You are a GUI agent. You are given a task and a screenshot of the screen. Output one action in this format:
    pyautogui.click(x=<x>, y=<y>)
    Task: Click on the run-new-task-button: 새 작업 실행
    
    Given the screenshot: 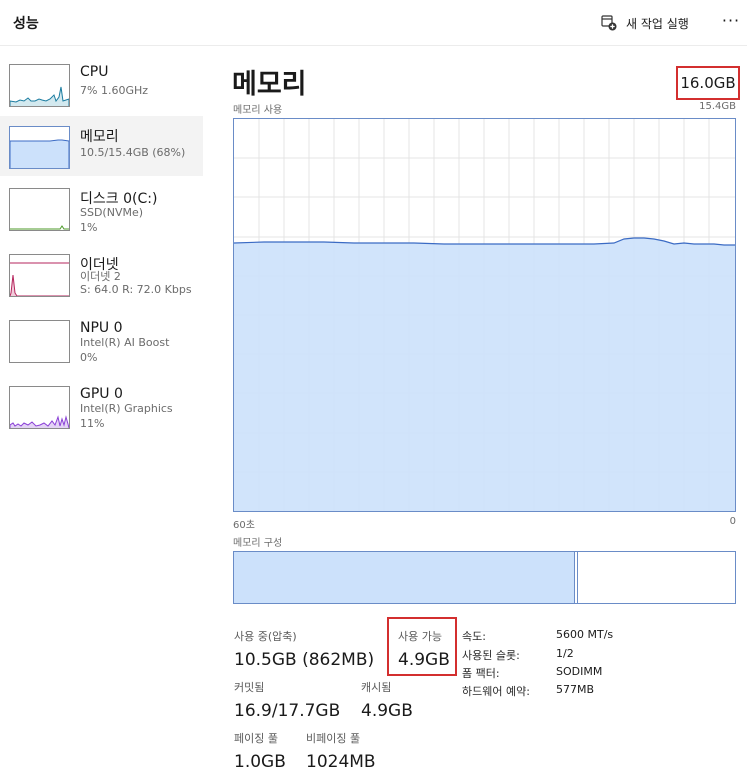 What is the action you would take?
    pyautogui.click(x=645, y=23)
    